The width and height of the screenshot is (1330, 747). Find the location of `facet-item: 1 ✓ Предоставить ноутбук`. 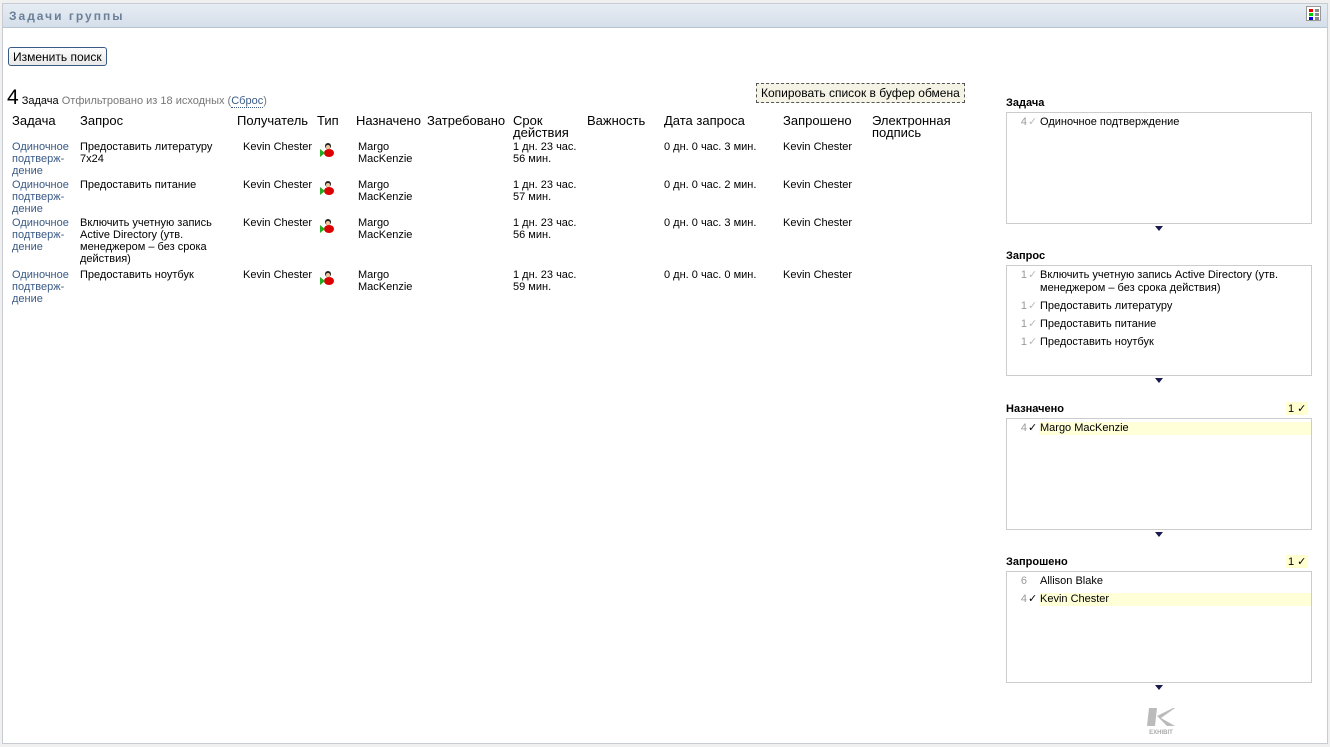

facet-item: 1 ✓ Предоставить ноутбук is located at coordinates (1159, 344).